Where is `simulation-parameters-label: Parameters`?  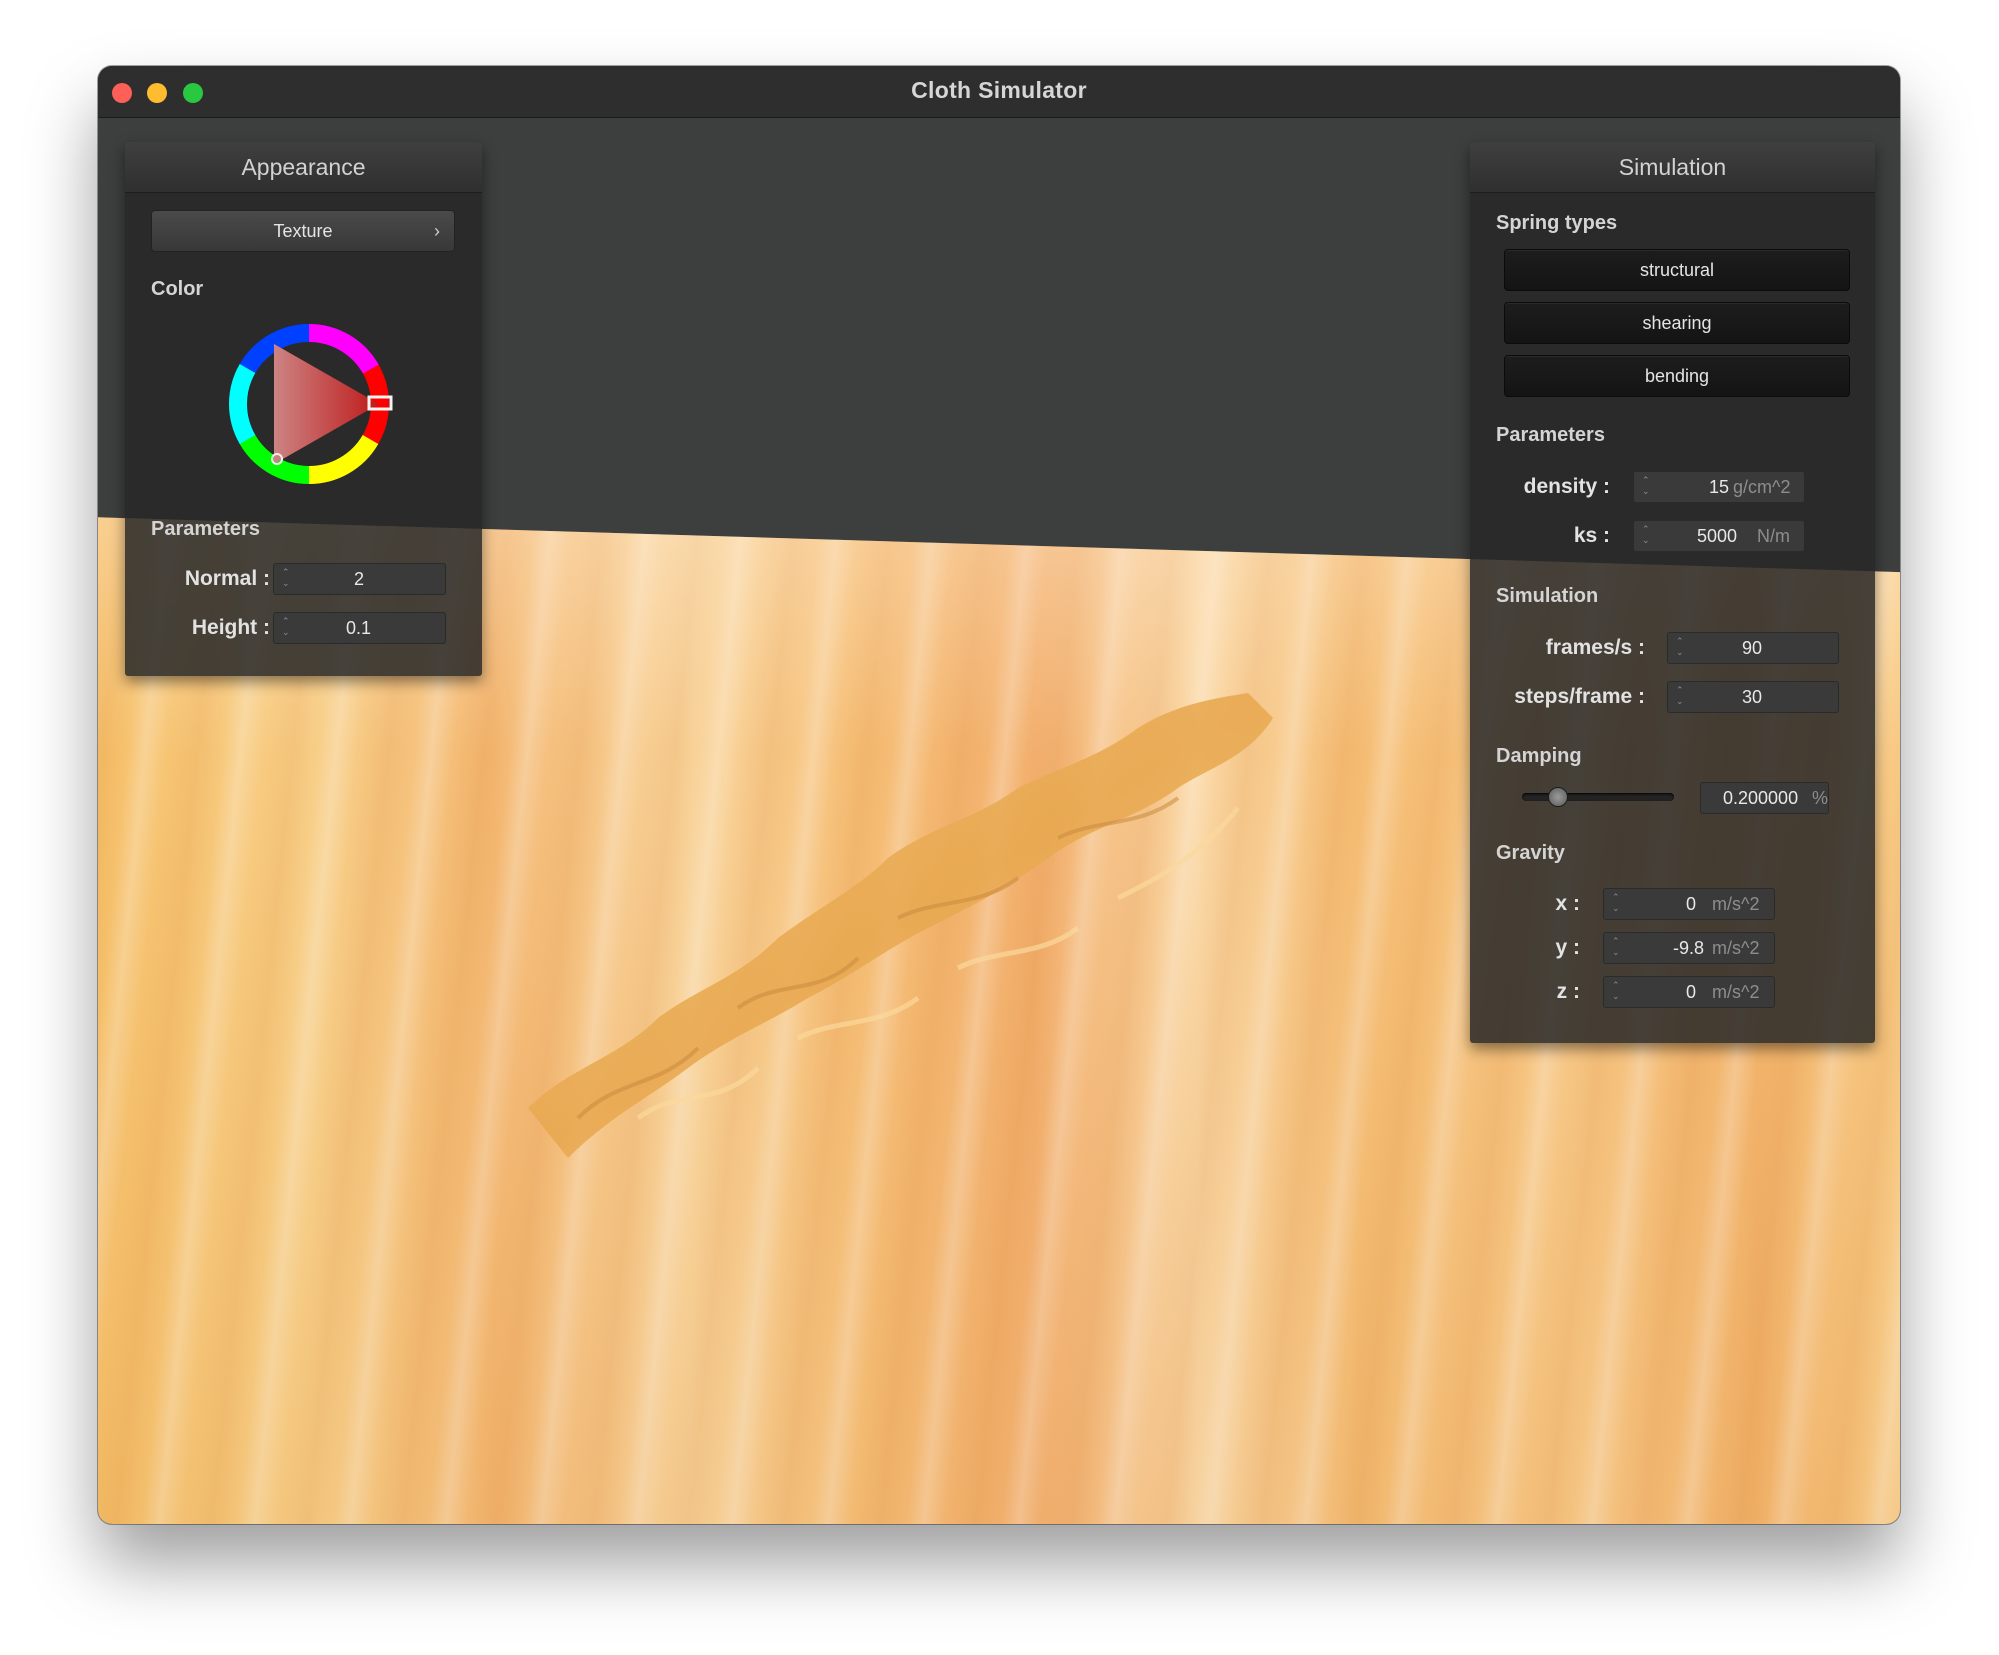 simulation-parameters-label: Parameters is located at coordinates (1550, 435).